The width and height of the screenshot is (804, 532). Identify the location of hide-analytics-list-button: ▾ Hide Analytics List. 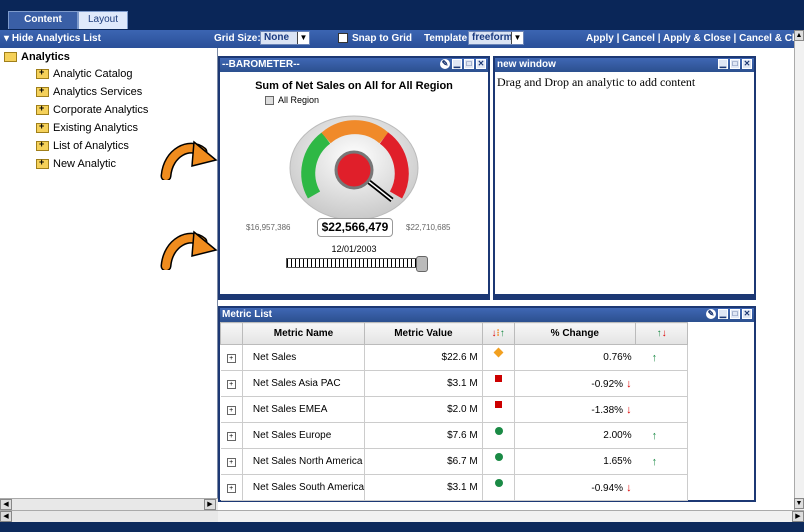
(52, 38).